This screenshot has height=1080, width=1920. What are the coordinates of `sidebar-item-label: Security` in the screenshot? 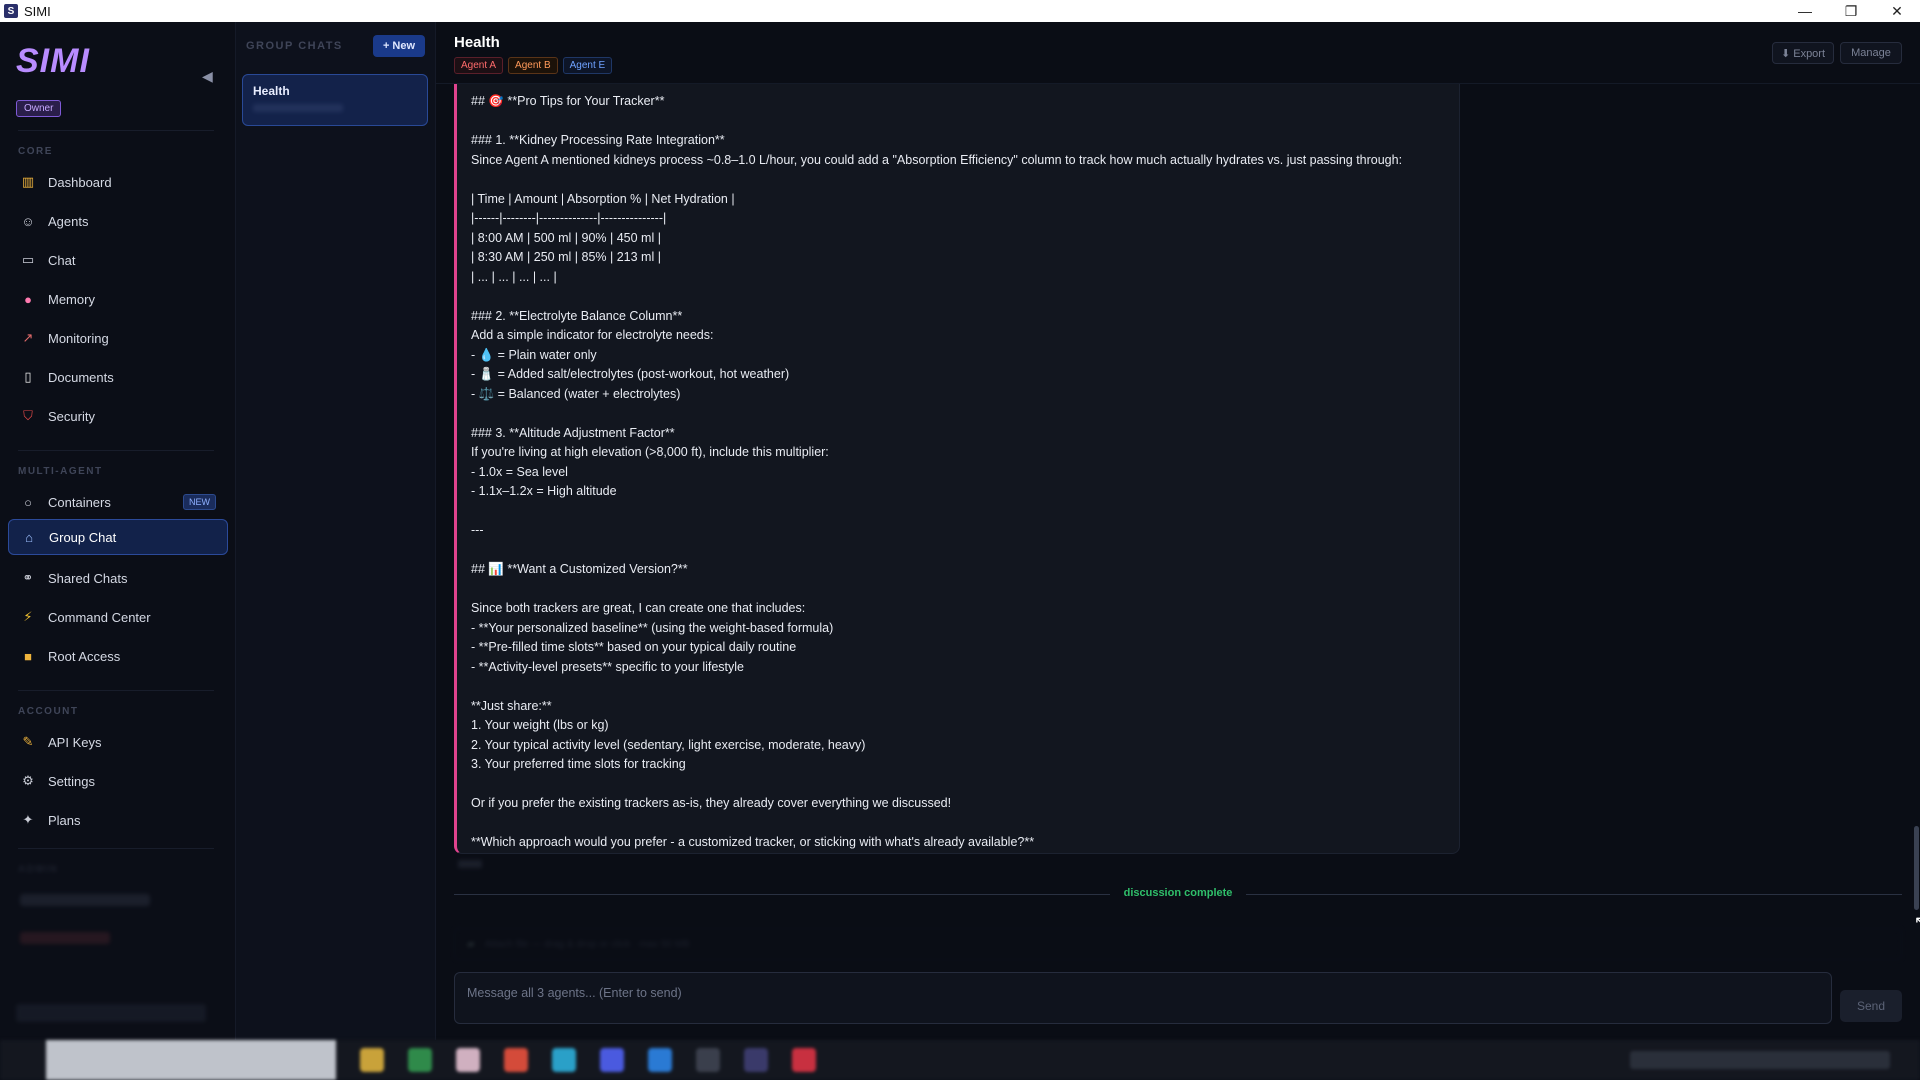 It's located at (71, 416).